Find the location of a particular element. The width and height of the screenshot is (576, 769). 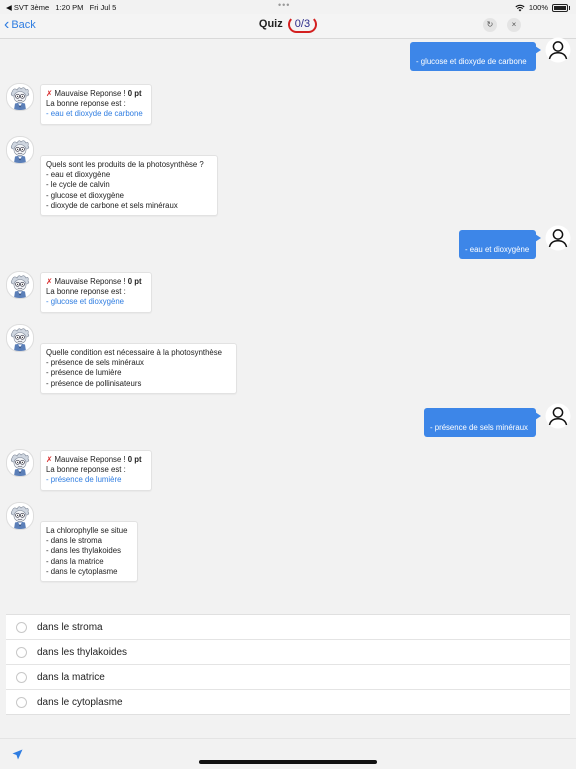

question-option: - le cycle de calvin is located at coordinates (78, 185).